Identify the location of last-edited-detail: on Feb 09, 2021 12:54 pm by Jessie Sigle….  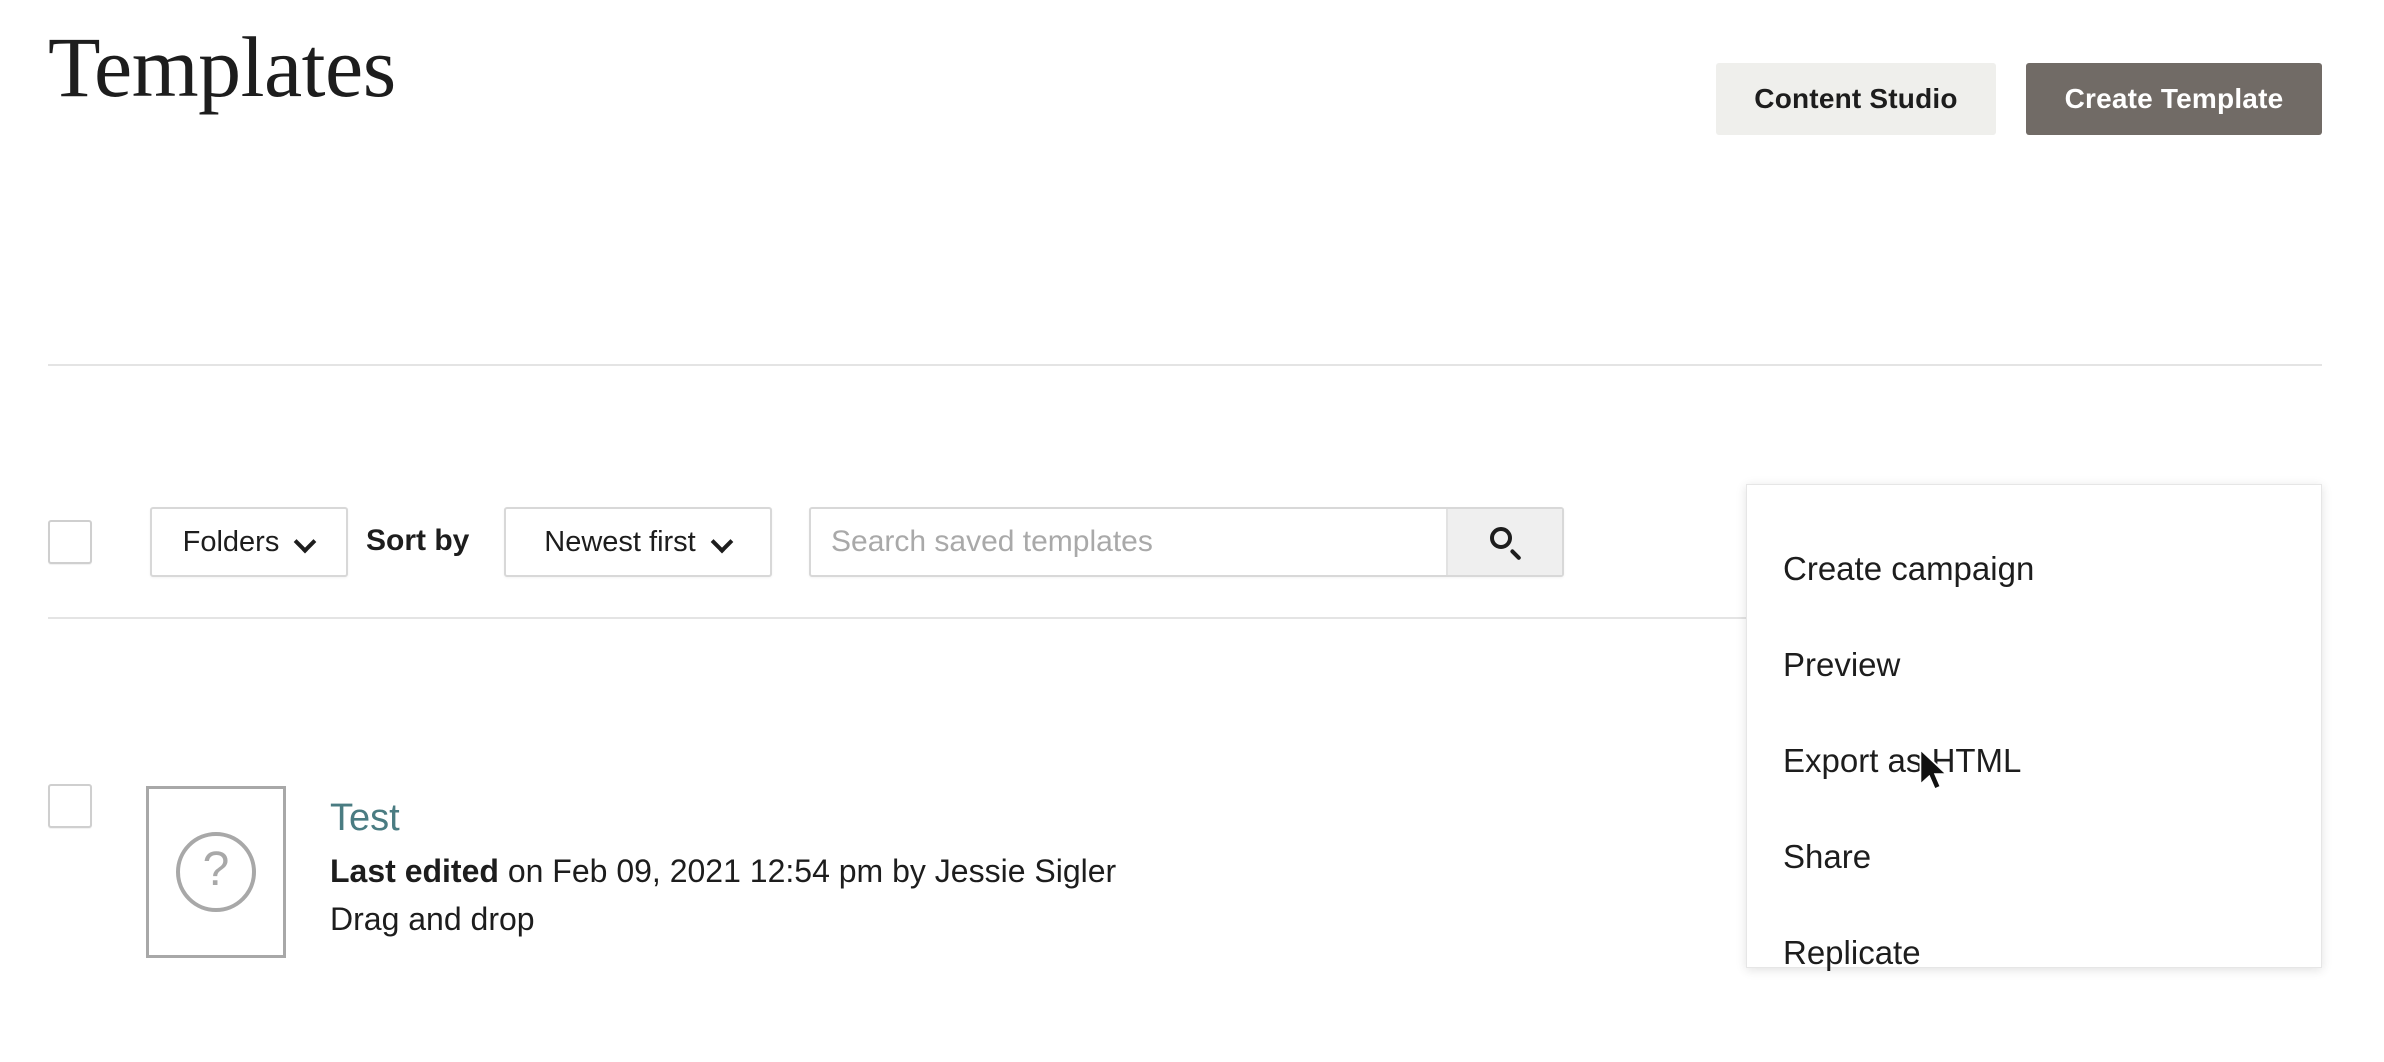
(807, 870).